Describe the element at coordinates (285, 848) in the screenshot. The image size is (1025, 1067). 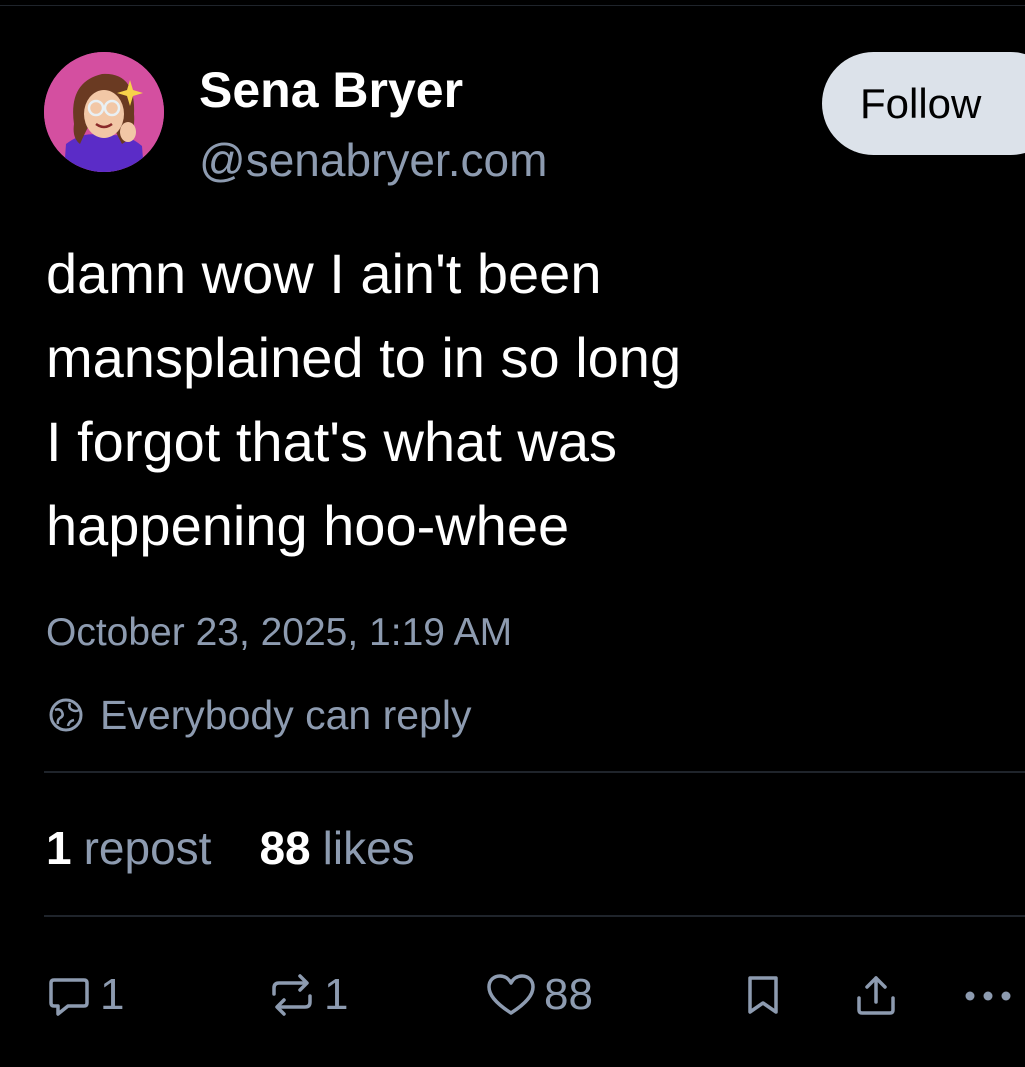
I see `likes-count: 88` at that location.